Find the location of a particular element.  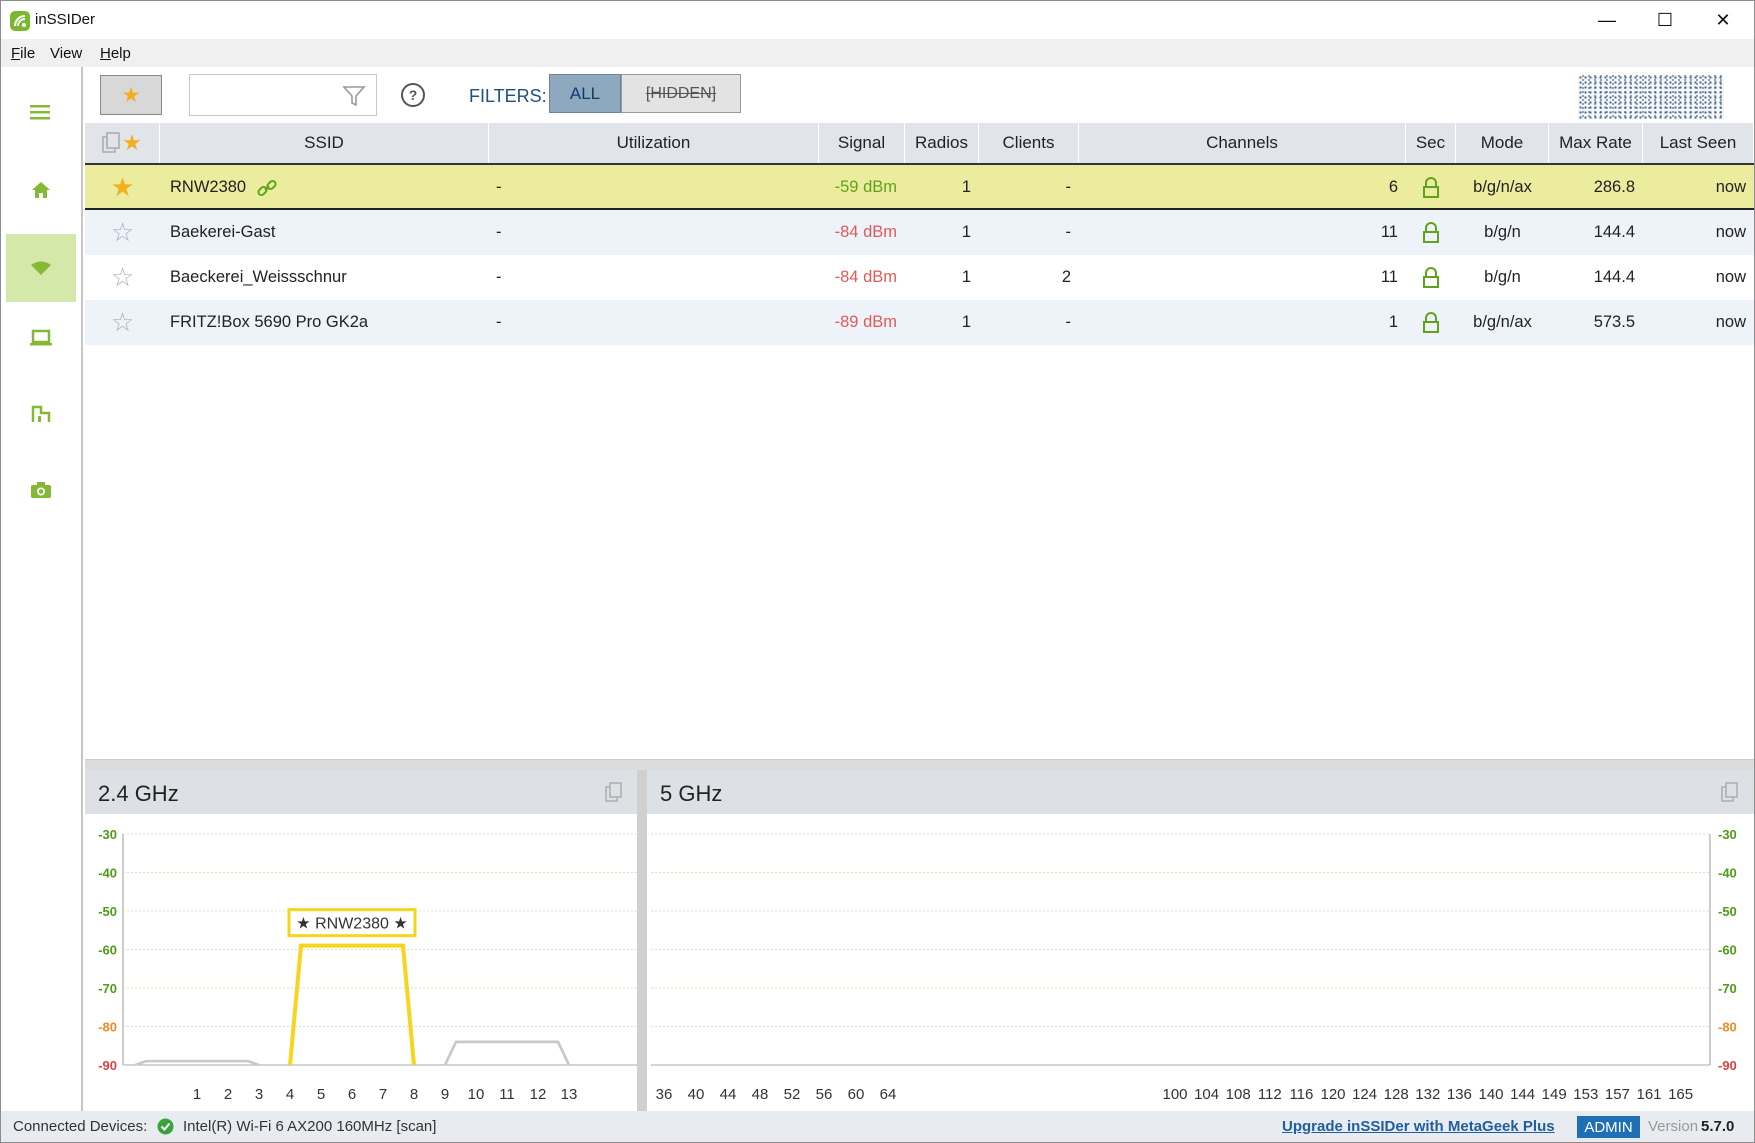

x-tick-label: 56 is located at coordinates (824, 1094).